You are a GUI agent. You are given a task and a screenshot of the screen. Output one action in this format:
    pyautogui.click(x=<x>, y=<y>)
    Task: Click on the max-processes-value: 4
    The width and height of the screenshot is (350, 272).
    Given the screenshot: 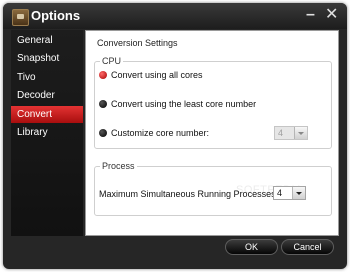 What is the action you would take?
    pyautogui.click(x=280, y=193)
    